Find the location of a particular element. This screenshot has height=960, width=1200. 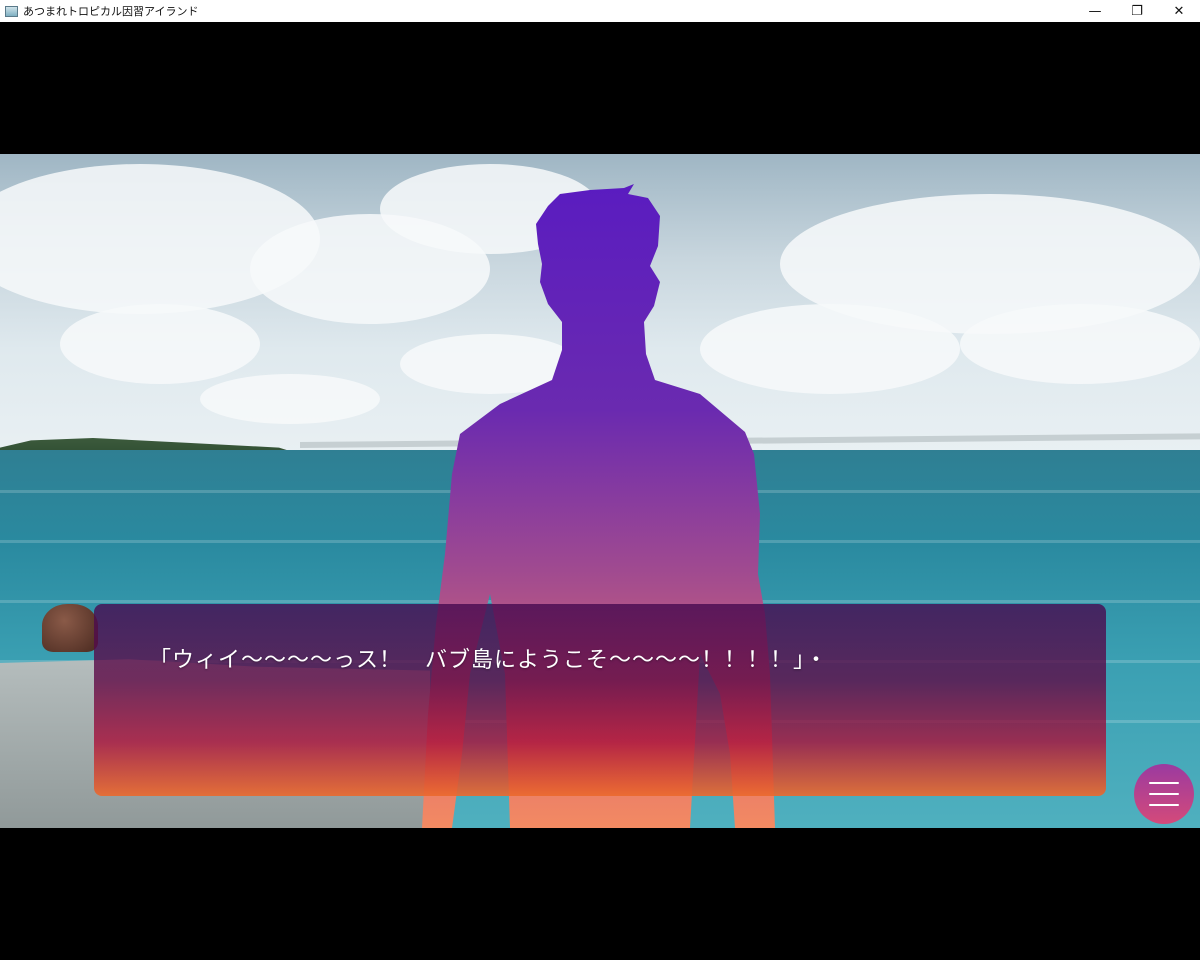

hamburger-menu-icon is located at coordinates (1164, 794).